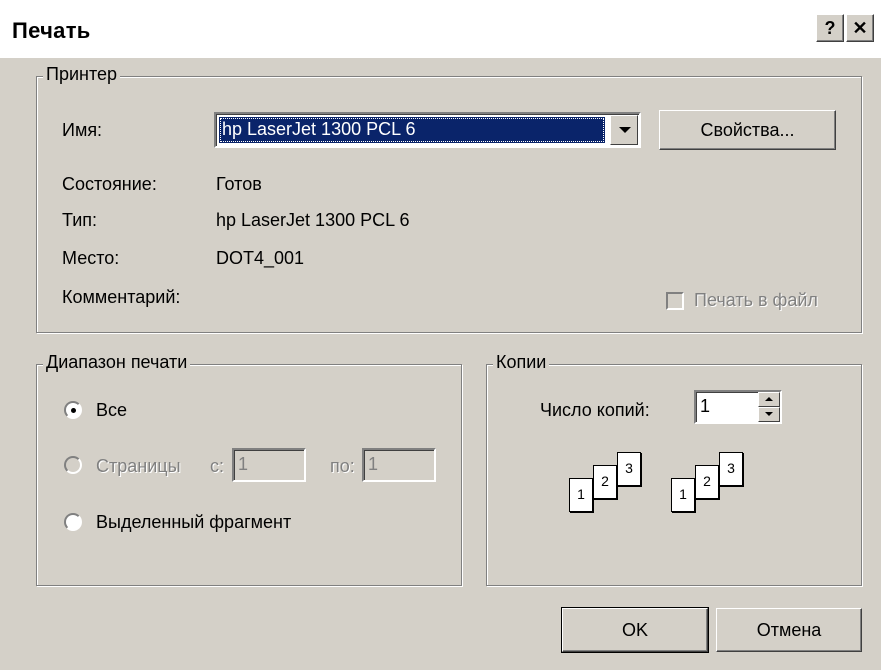 The width and height of the screenshot is (881, 670). Describe the element at coordinates (674, 469) in the screenshot. I see `copies-group: Копии` at that location.